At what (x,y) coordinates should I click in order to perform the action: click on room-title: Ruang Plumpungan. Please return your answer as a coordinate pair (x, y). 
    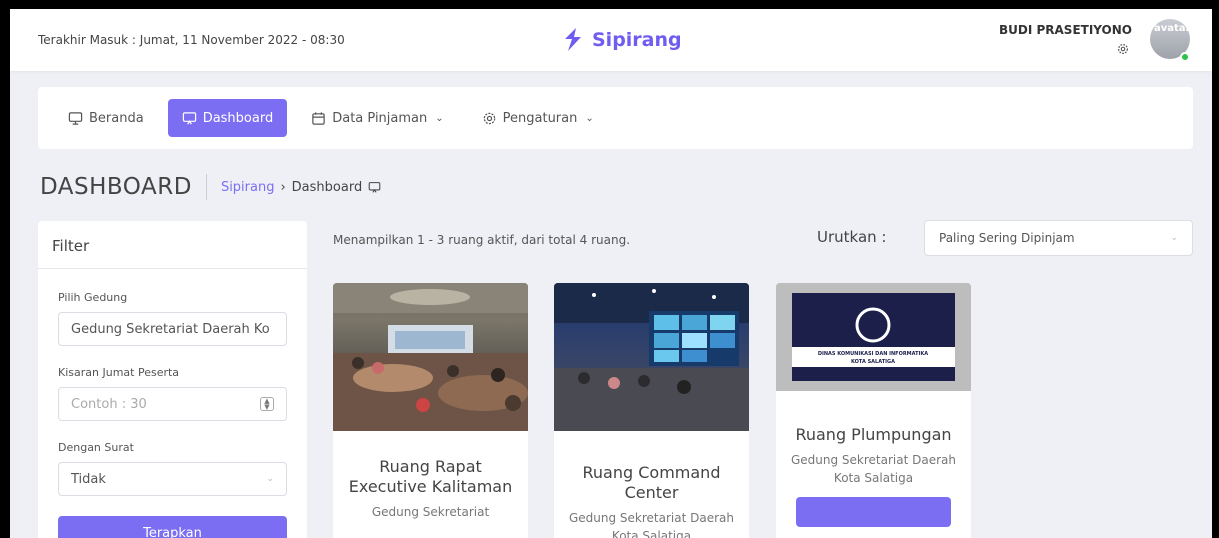
    Looking at the image, I should click on (873, 434).